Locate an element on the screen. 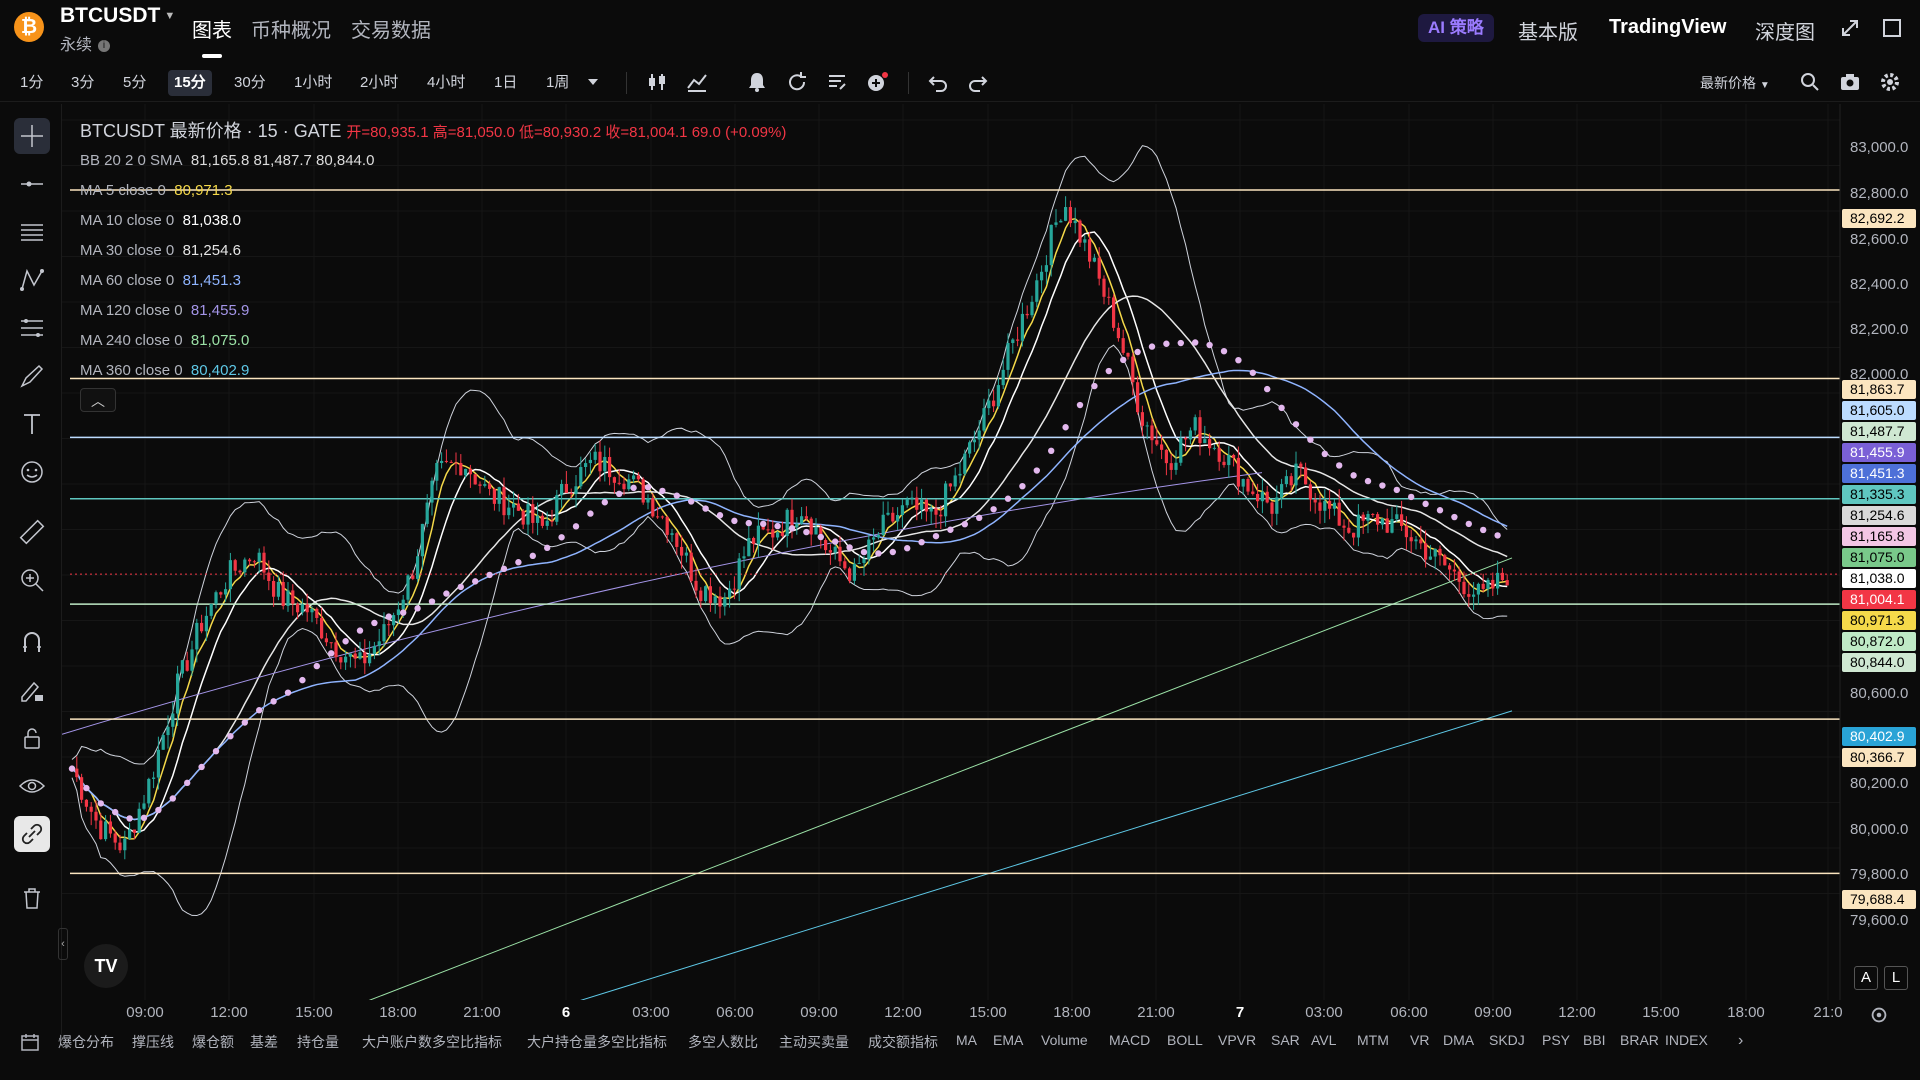 Image resolution: width=1920 pixels, height=1080 pixels. template-icon is located at coordinates (837, 82).